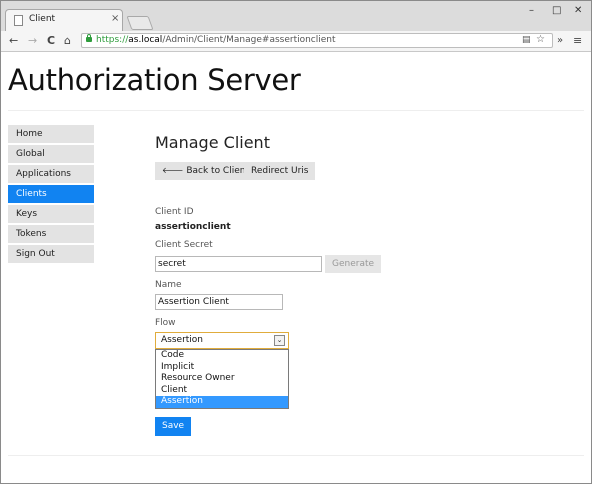  Describe the element at coordinates (577, 41) in the screenshot. I see `menu-icon: ≡` at that location.